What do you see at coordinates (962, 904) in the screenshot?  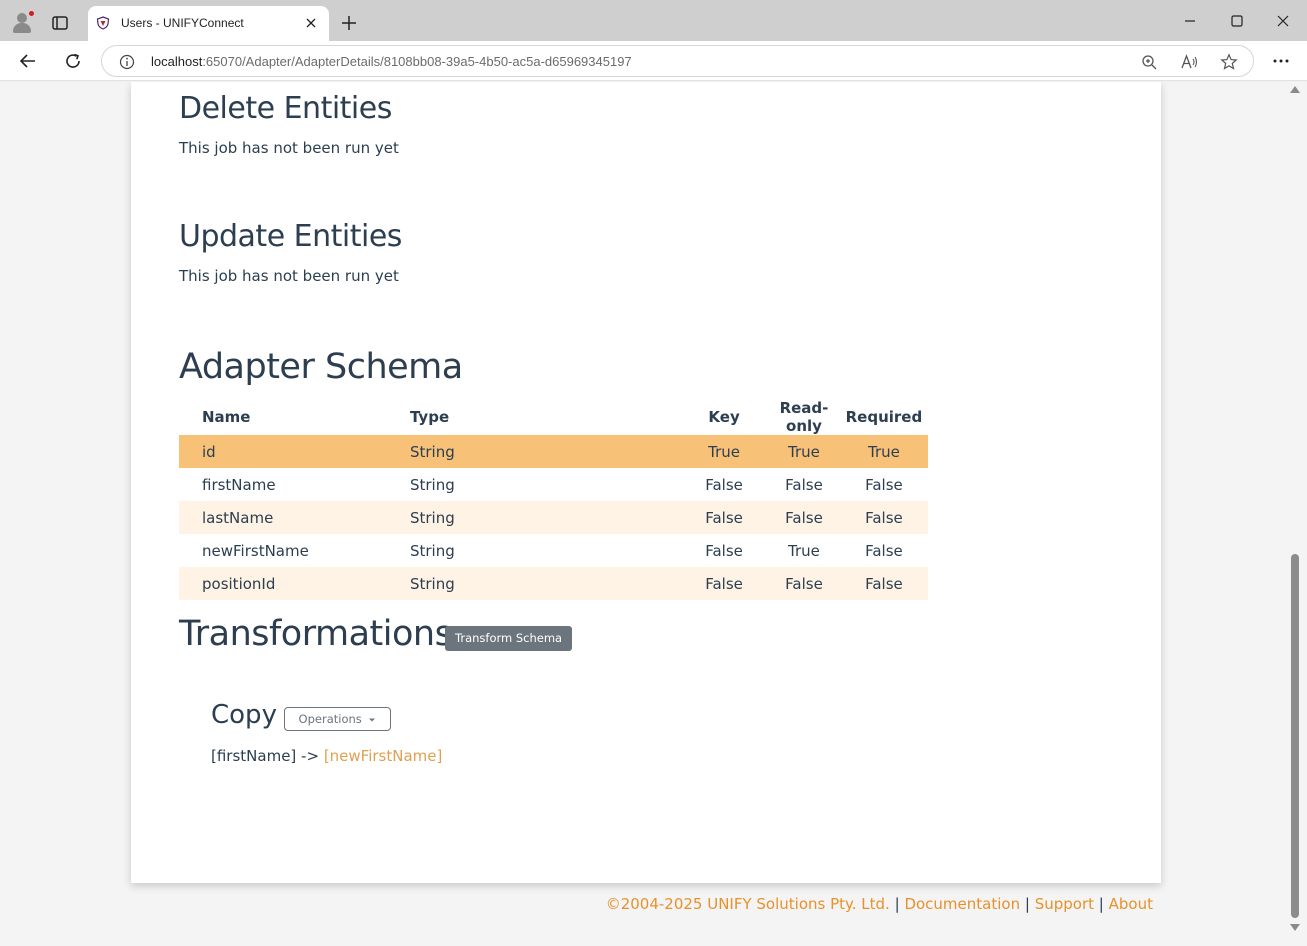 I see `documentation-link: Documentation` at bounding box center [962, 904].